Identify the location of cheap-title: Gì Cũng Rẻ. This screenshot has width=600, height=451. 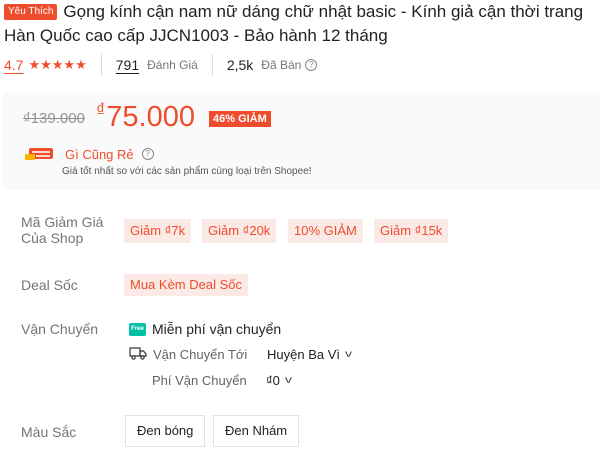
(99, 154).